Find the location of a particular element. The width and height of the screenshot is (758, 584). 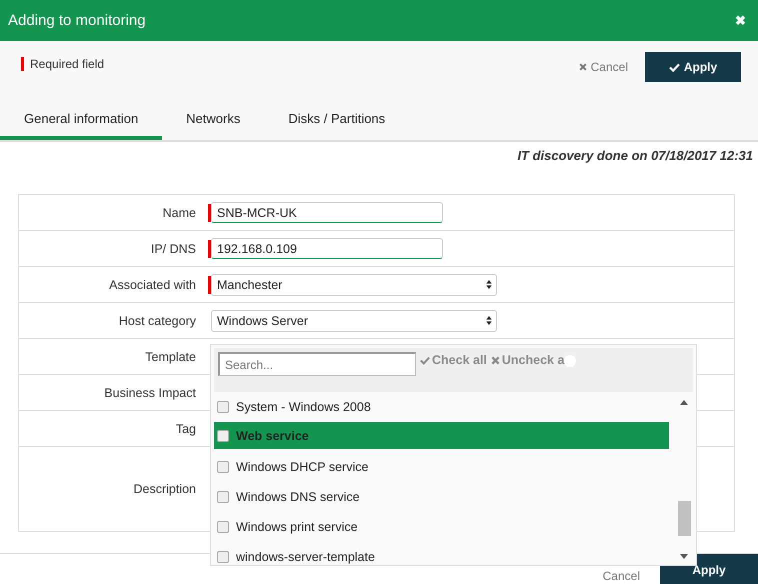

option-item: Web service is located at coordinates (441, 435).